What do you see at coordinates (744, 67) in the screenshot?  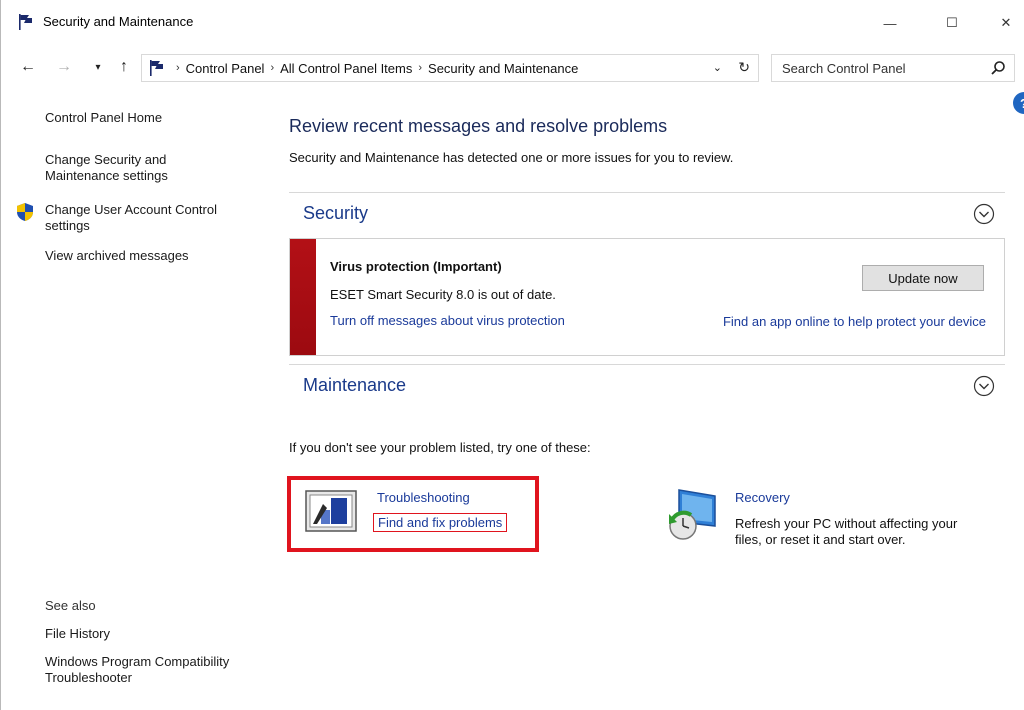 I see `refresh-icon: ↻` at bounding box center [744, 67].